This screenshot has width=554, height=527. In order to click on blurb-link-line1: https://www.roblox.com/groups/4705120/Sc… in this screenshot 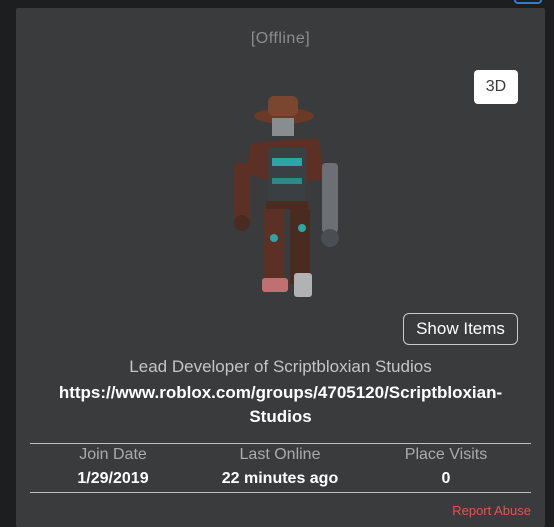, I will do `click(280, 393)`.